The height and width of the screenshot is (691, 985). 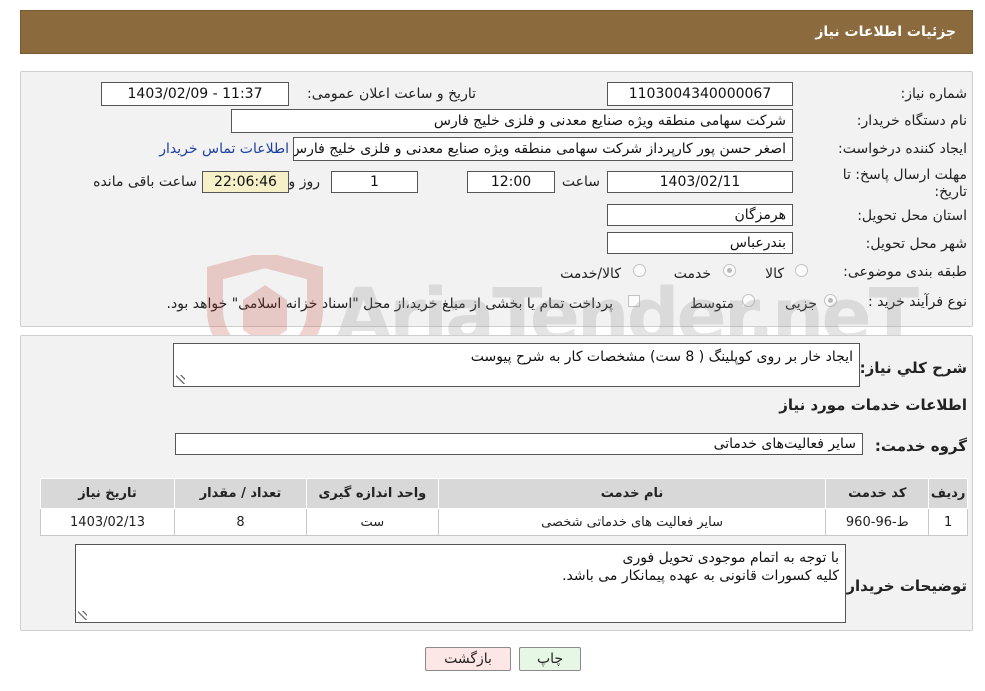 What do you see at coordinates (496, 32) in the screenshot?
I see `page-header: جزئیات اطلاعات نیاز` at bounding box center [496, 32].